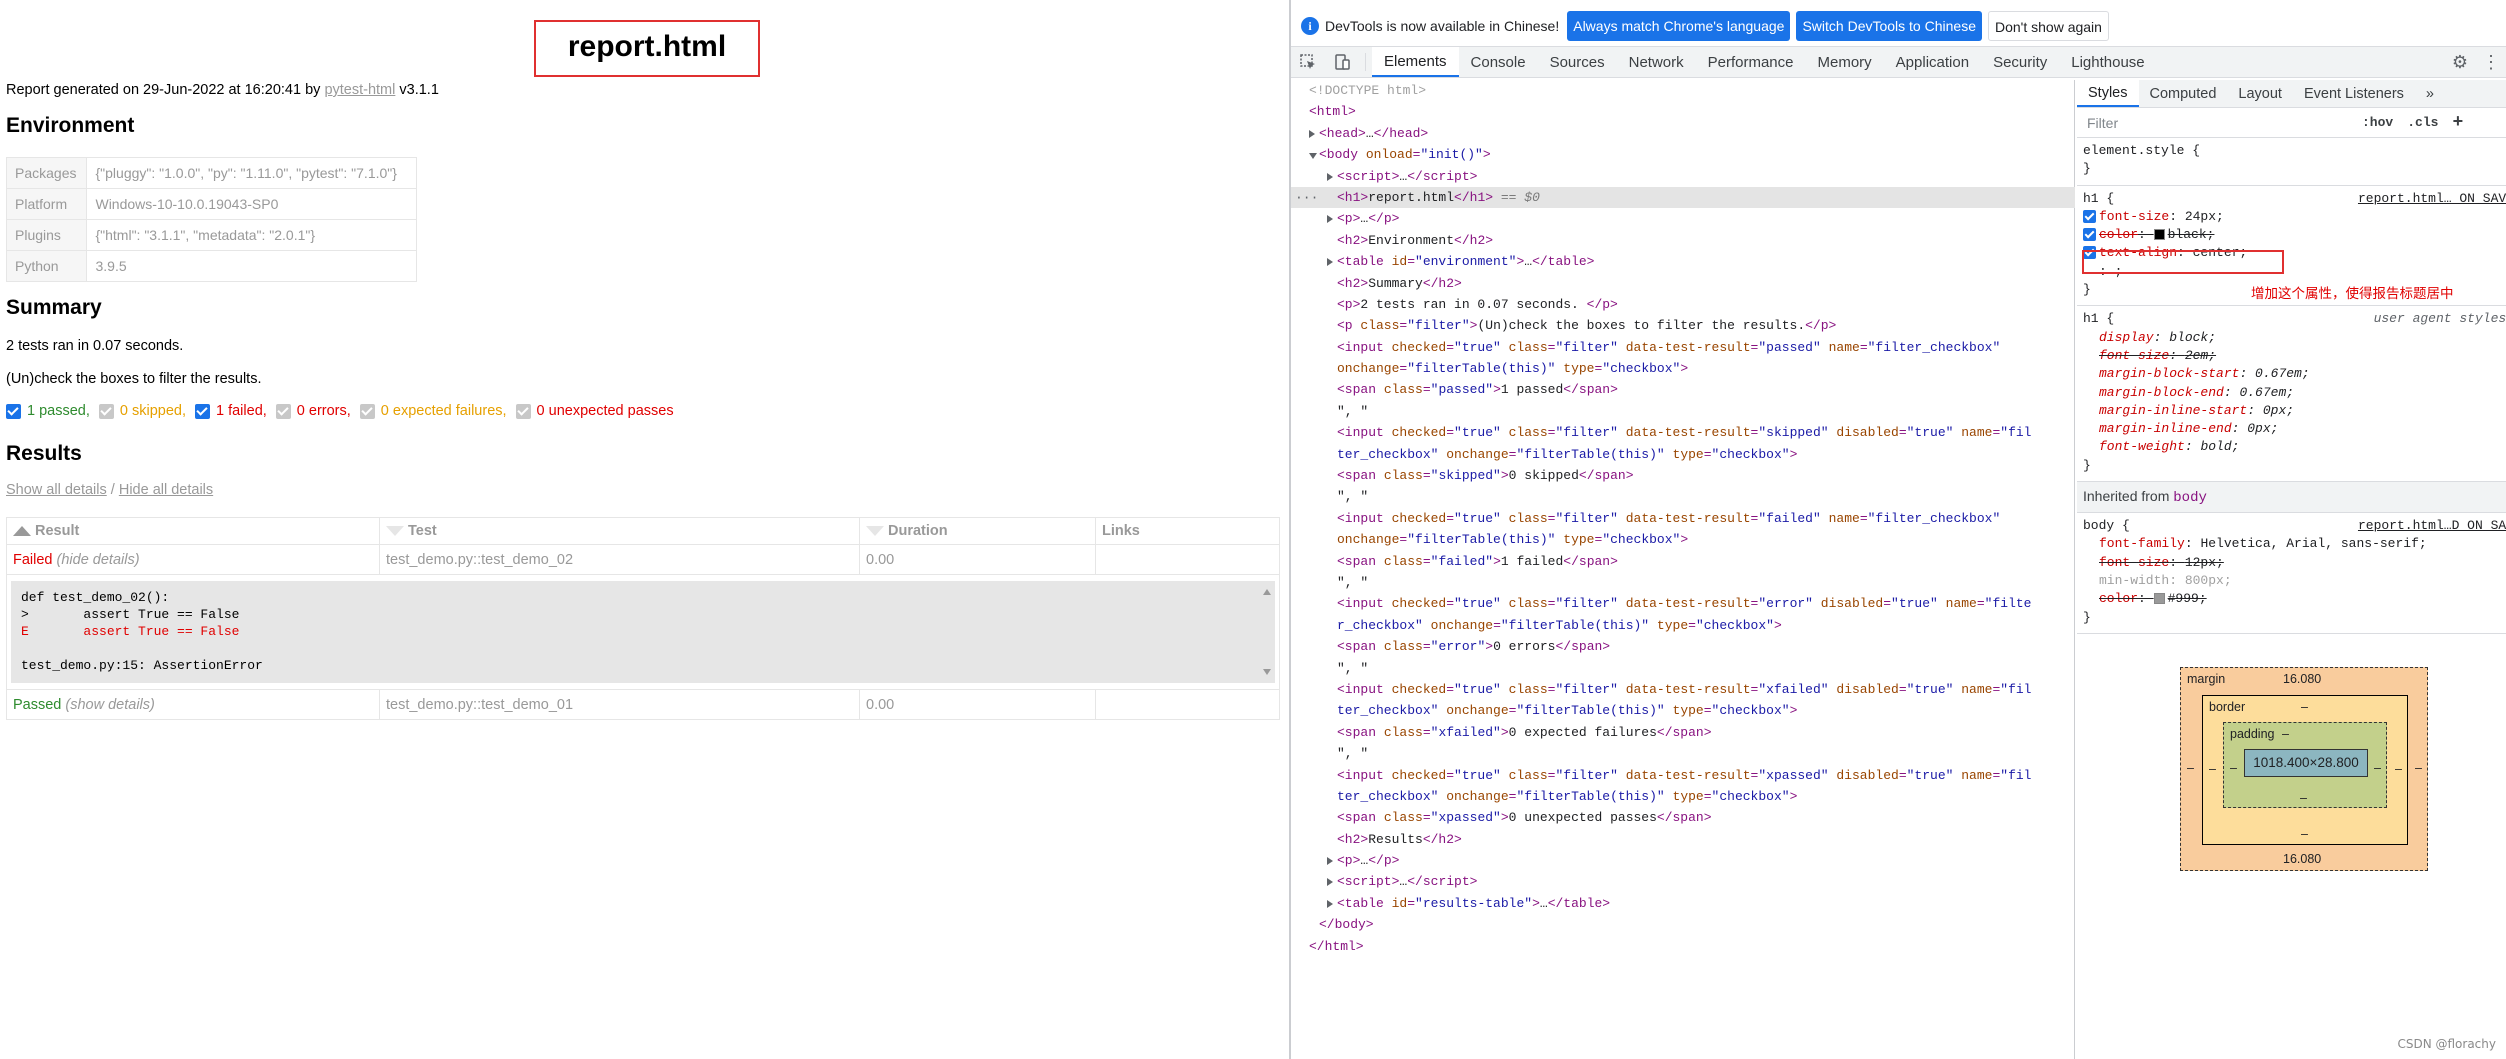  What do you see at coordinates (1656, 62) in the screenshot?
I see `tab-network: Network` at bounding box center [1656, 62].